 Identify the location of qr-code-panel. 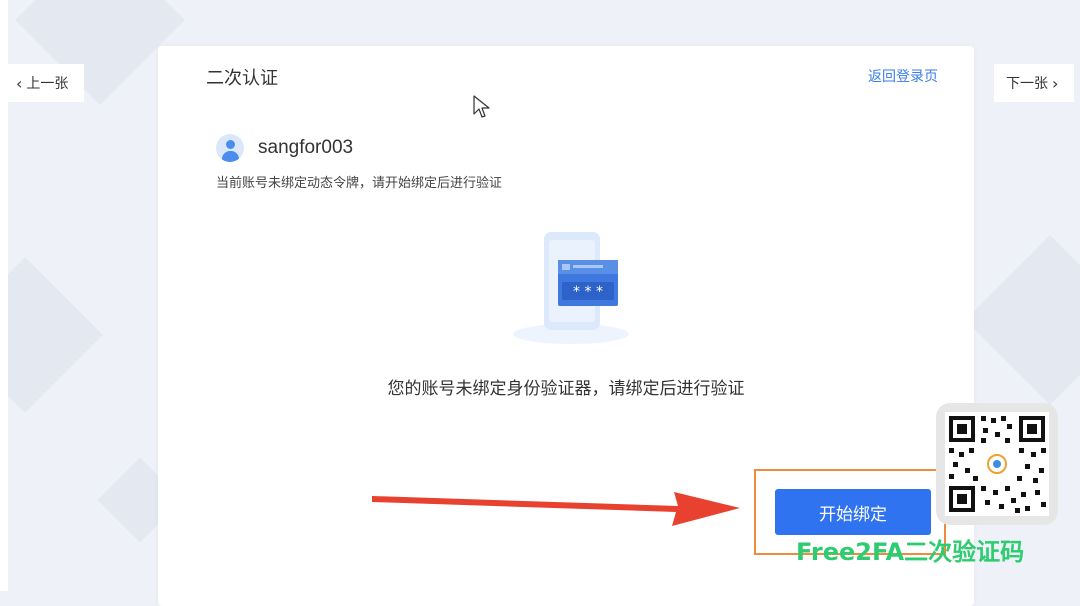
(997, 464).